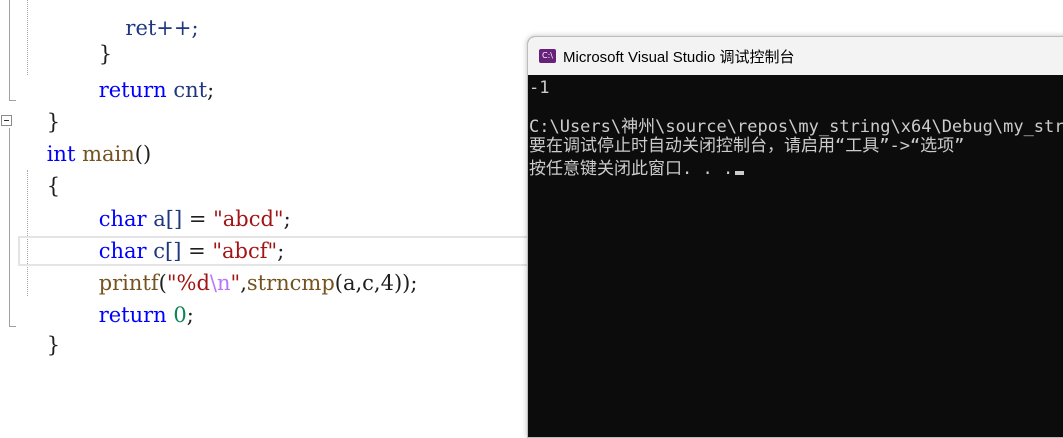  What do you see at coordinates (12, 326) in the screenshot?
I see `scope-end-marker-main` at bounding box center [12, 326].